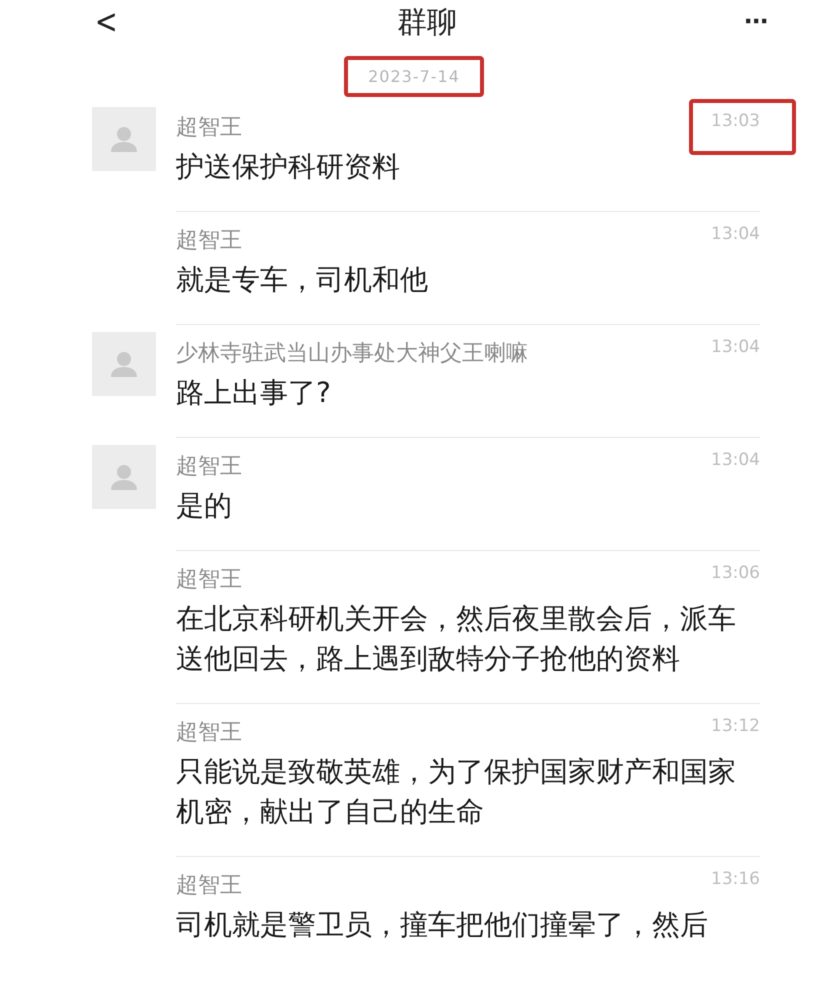 The width and height of the screenshot is (828, 988). Describe the element at coordinates (735, 879) in the screenshot. I see `message-time: 13:16` at that location.